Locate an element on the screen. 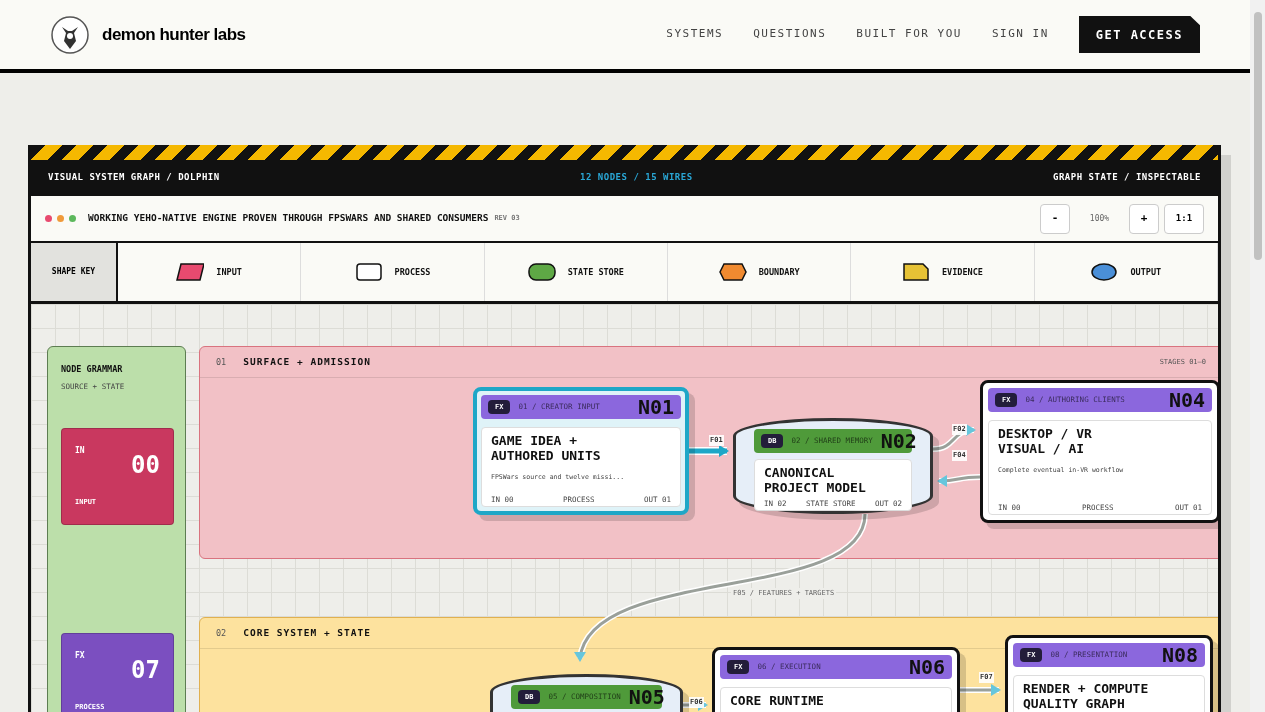 The image size is (1265, 712). card-count: 00 is located at coordinates (145, 465).